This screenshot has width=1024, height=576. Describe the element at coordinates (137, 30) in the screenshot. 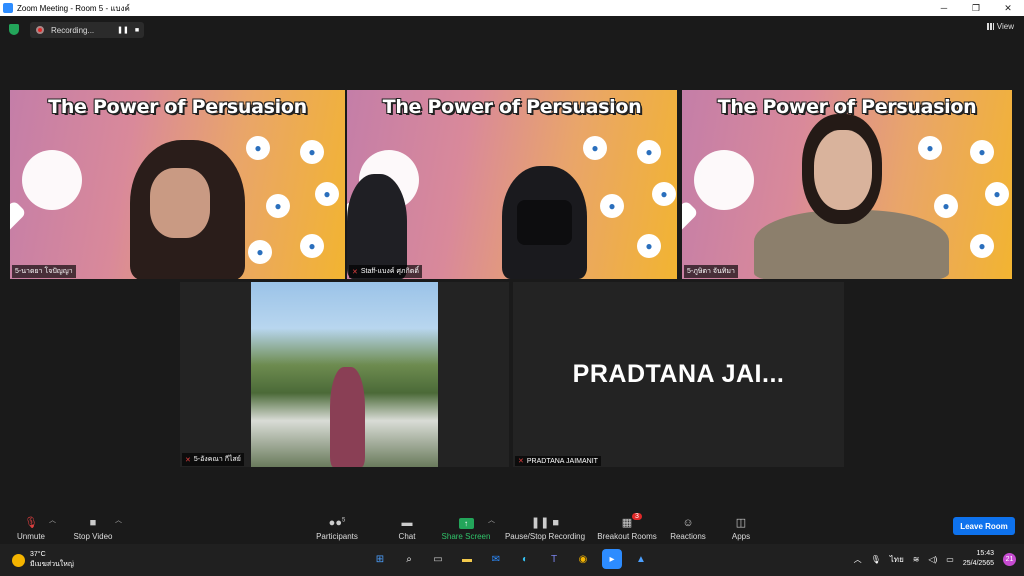

I see `stop-recording-button: ■` at that location.